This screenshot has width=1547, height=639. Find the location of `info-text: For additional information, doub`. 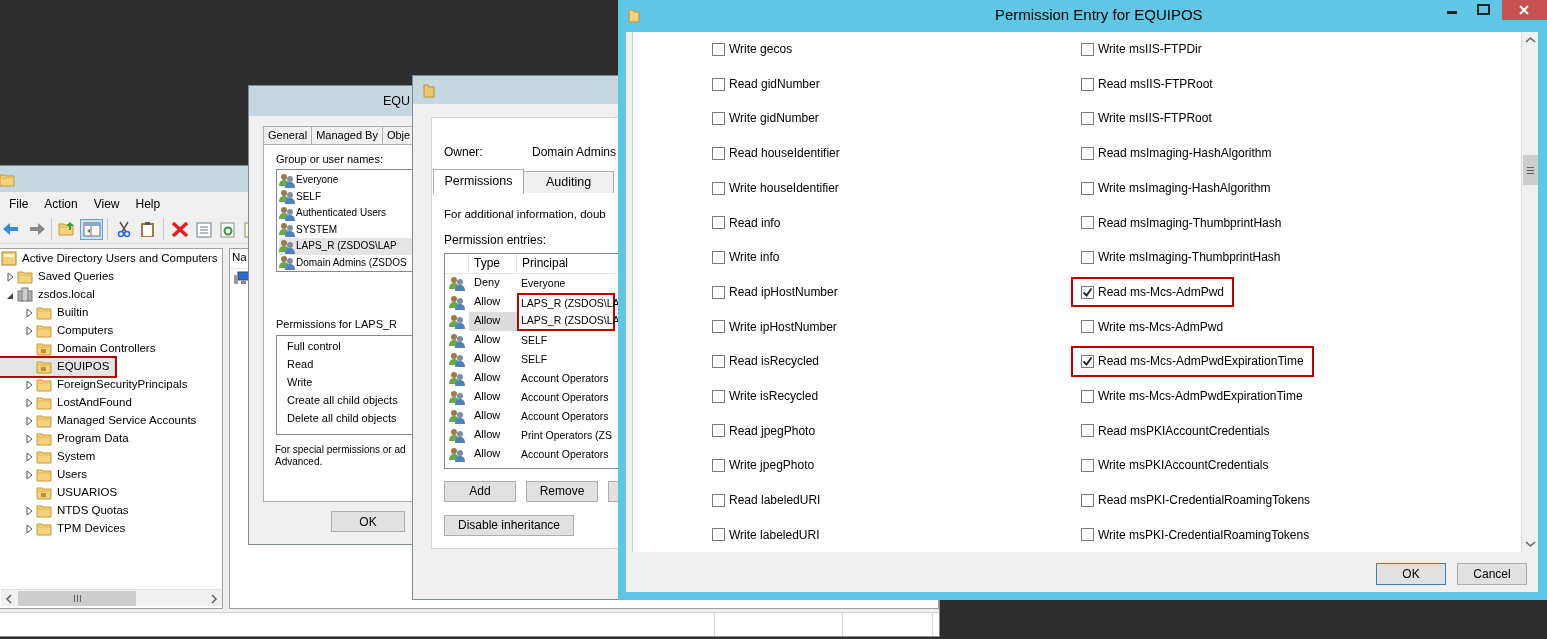

info-text: For additional information, doub is located at coordinates (525, 215).